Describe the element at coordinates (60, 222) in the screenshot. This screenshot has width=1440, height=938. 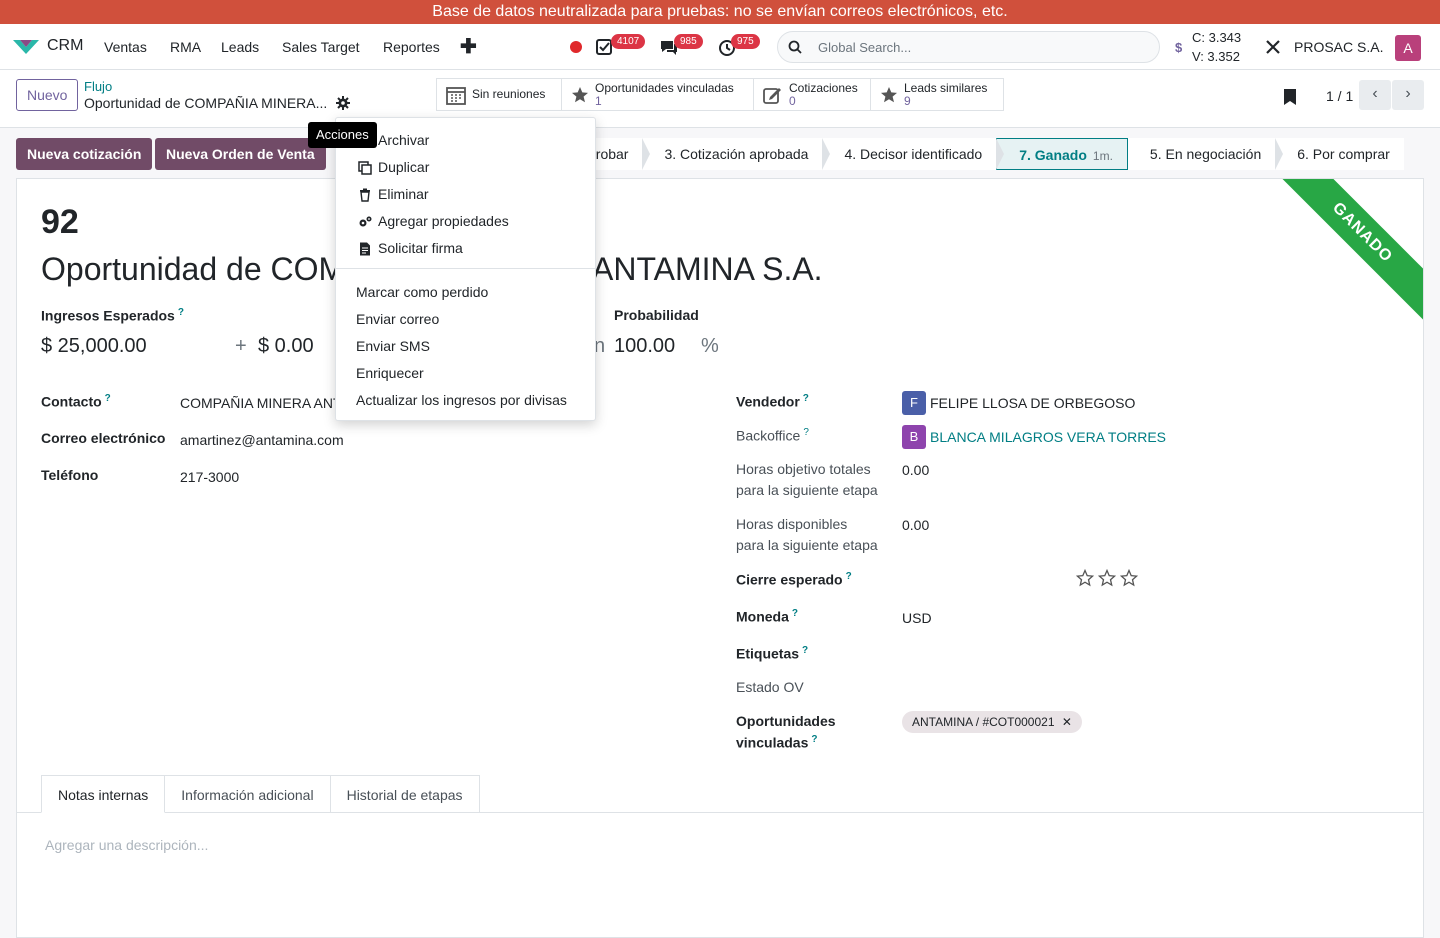
I see `record-id: 92` at that location.